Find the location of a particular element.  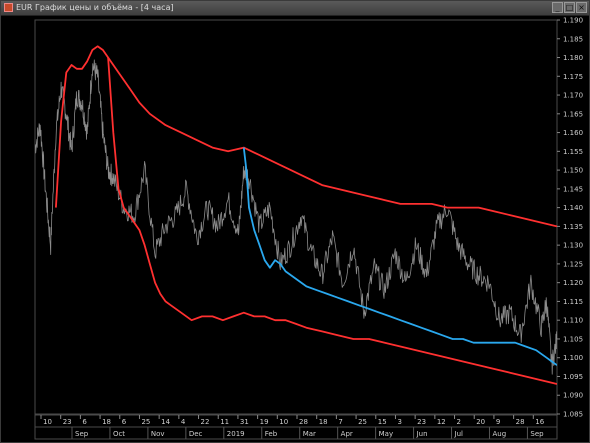

minimize-button: _ is located at coordinates (557, 7).